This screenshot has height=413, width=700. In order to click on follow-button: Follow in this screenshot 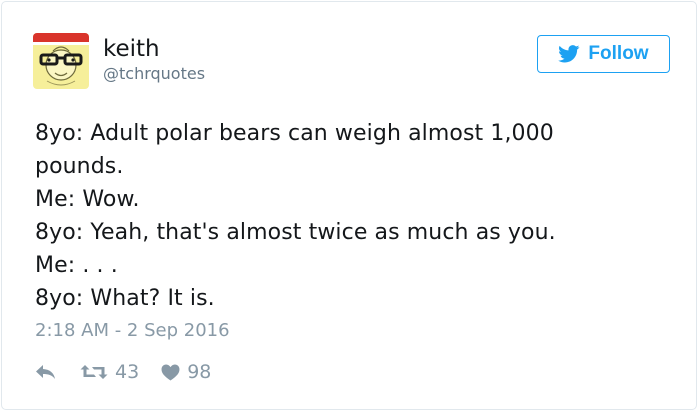, I will do `click(603, 54)`.